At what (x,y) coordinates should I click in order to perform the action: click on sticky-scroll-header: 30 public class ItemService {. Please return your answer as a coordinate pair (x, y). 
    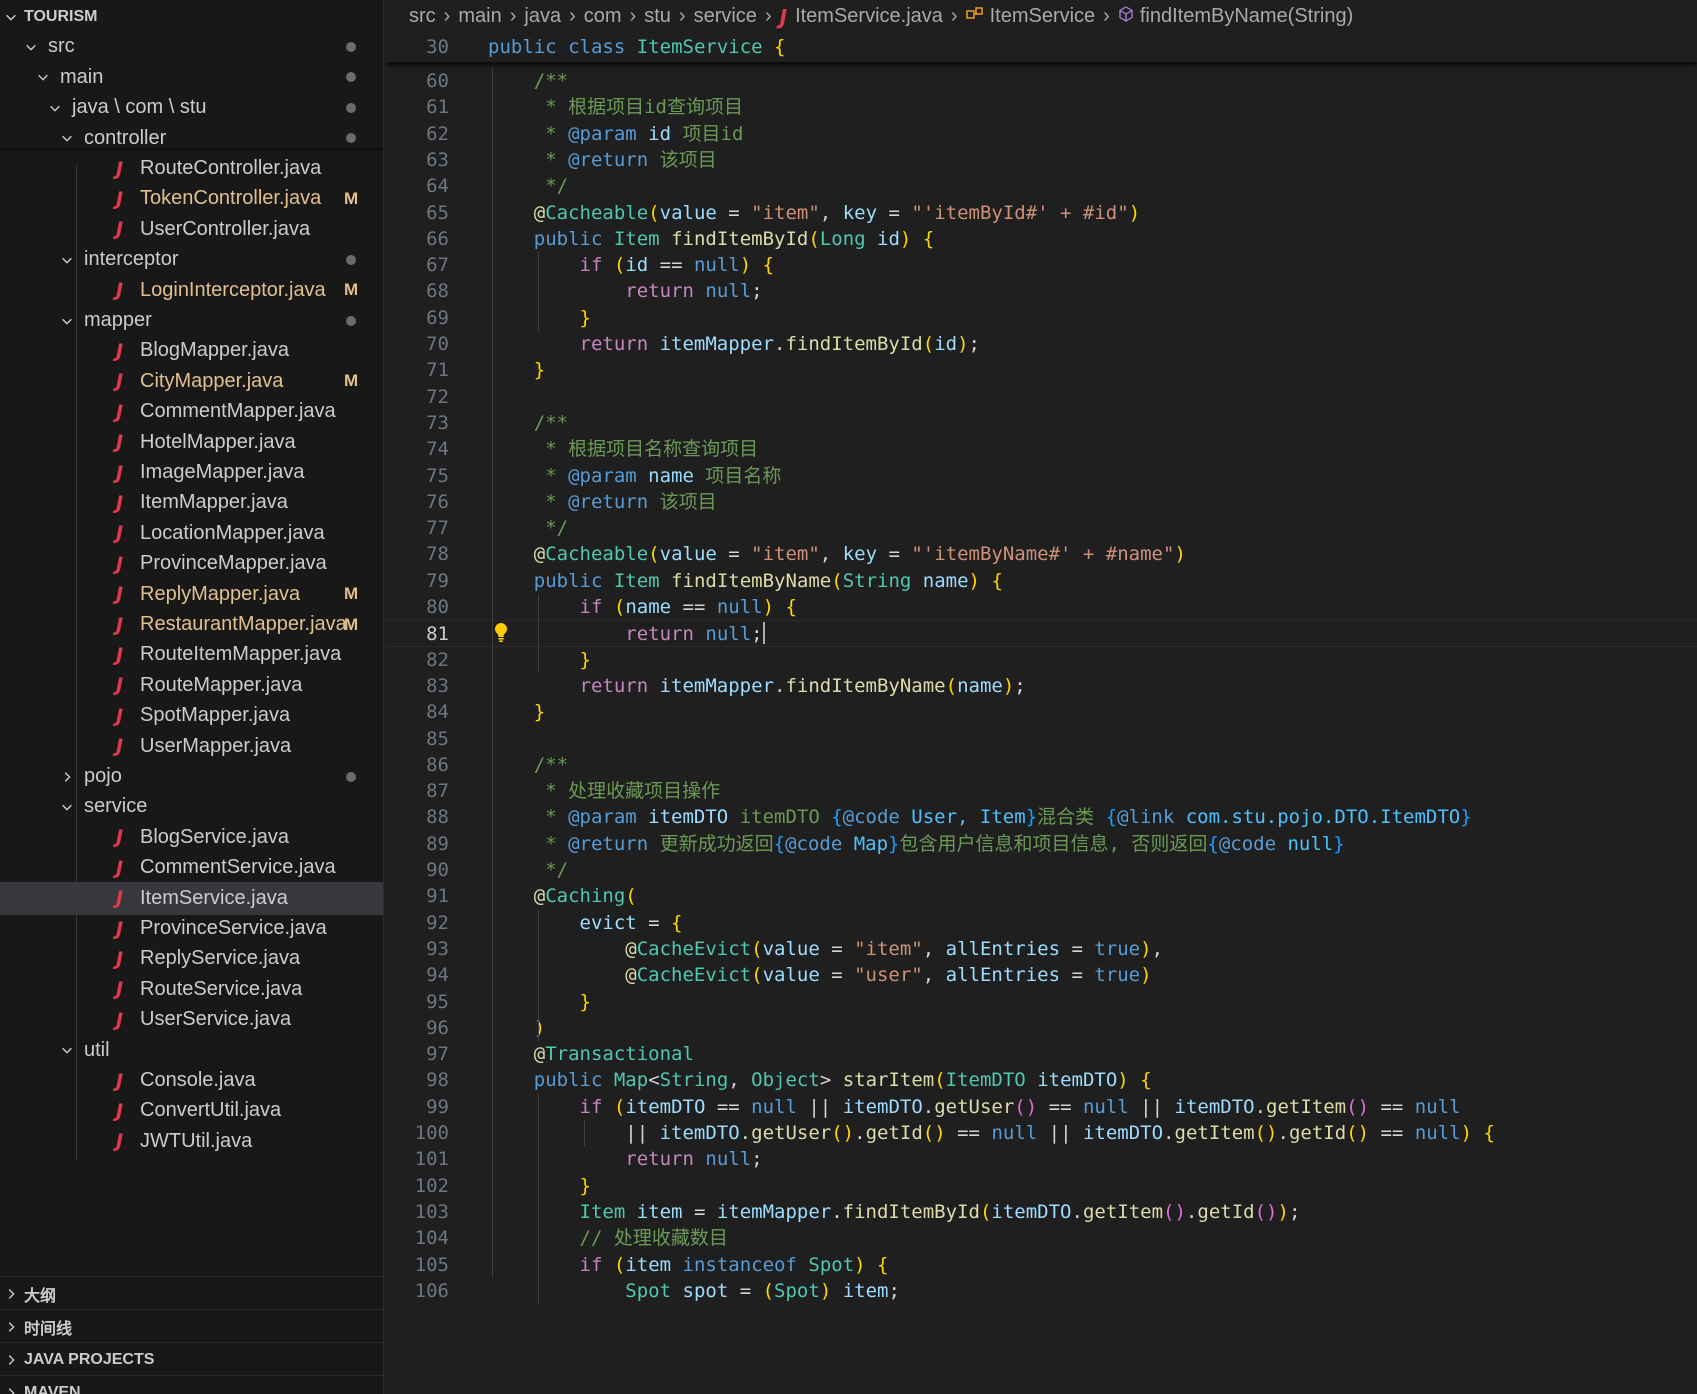
    Looking at the image, I should click on (1041, 47).